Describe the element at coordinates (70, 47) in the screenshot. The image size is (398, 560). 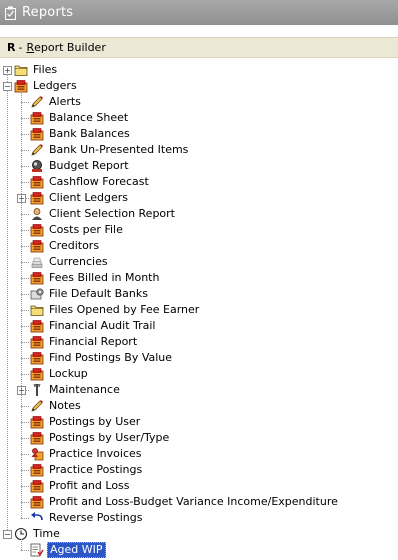
I see `report-builder-label: eport Builder` at that location.